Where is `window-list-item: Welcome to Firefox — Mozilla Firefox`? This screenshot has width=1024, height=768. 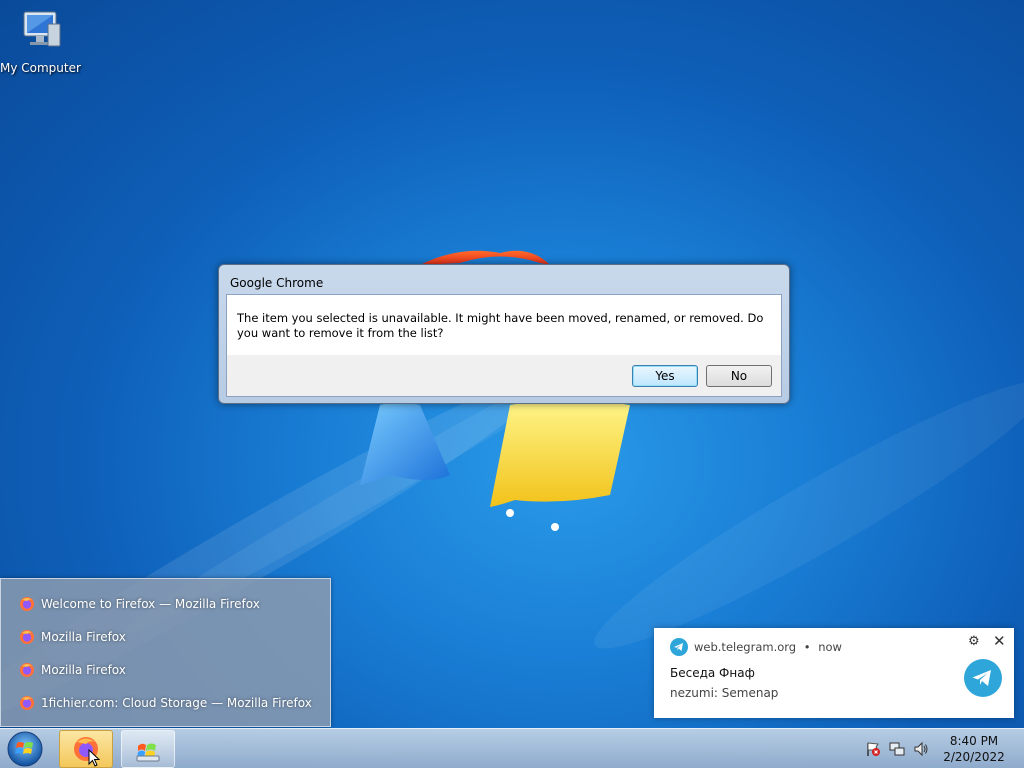
window-list-item: Welcome to Firefox — Mozilla Firefox is located at coordinates (139, 604).